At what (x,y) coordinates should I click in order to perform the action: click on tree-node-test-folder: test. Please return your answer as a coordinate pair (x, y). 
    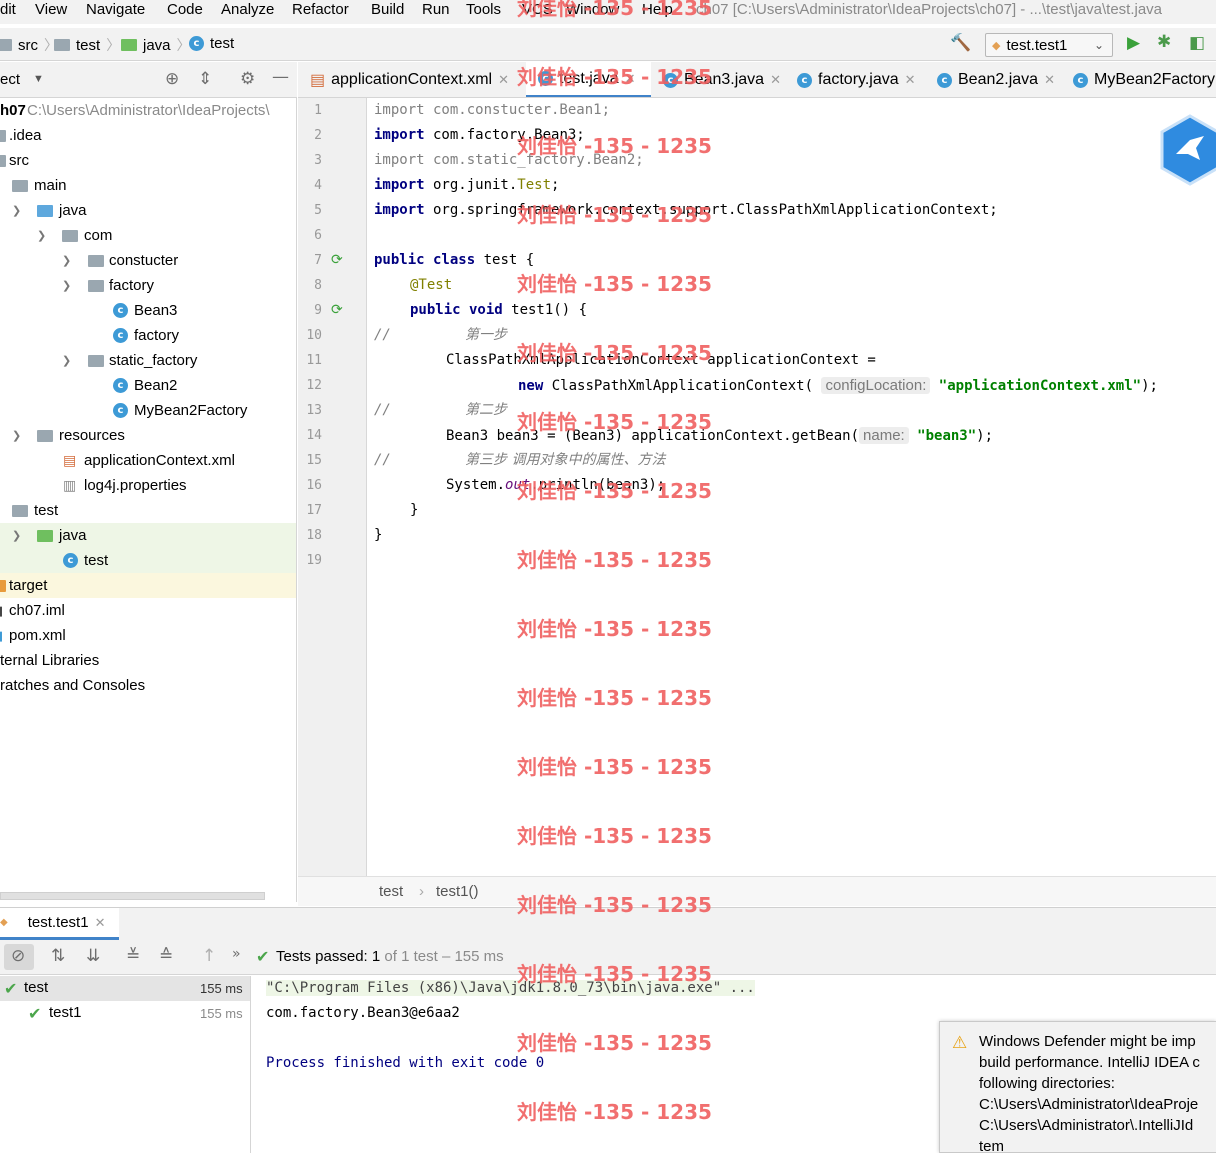
    Looking at the image, I should click on (148, 510).